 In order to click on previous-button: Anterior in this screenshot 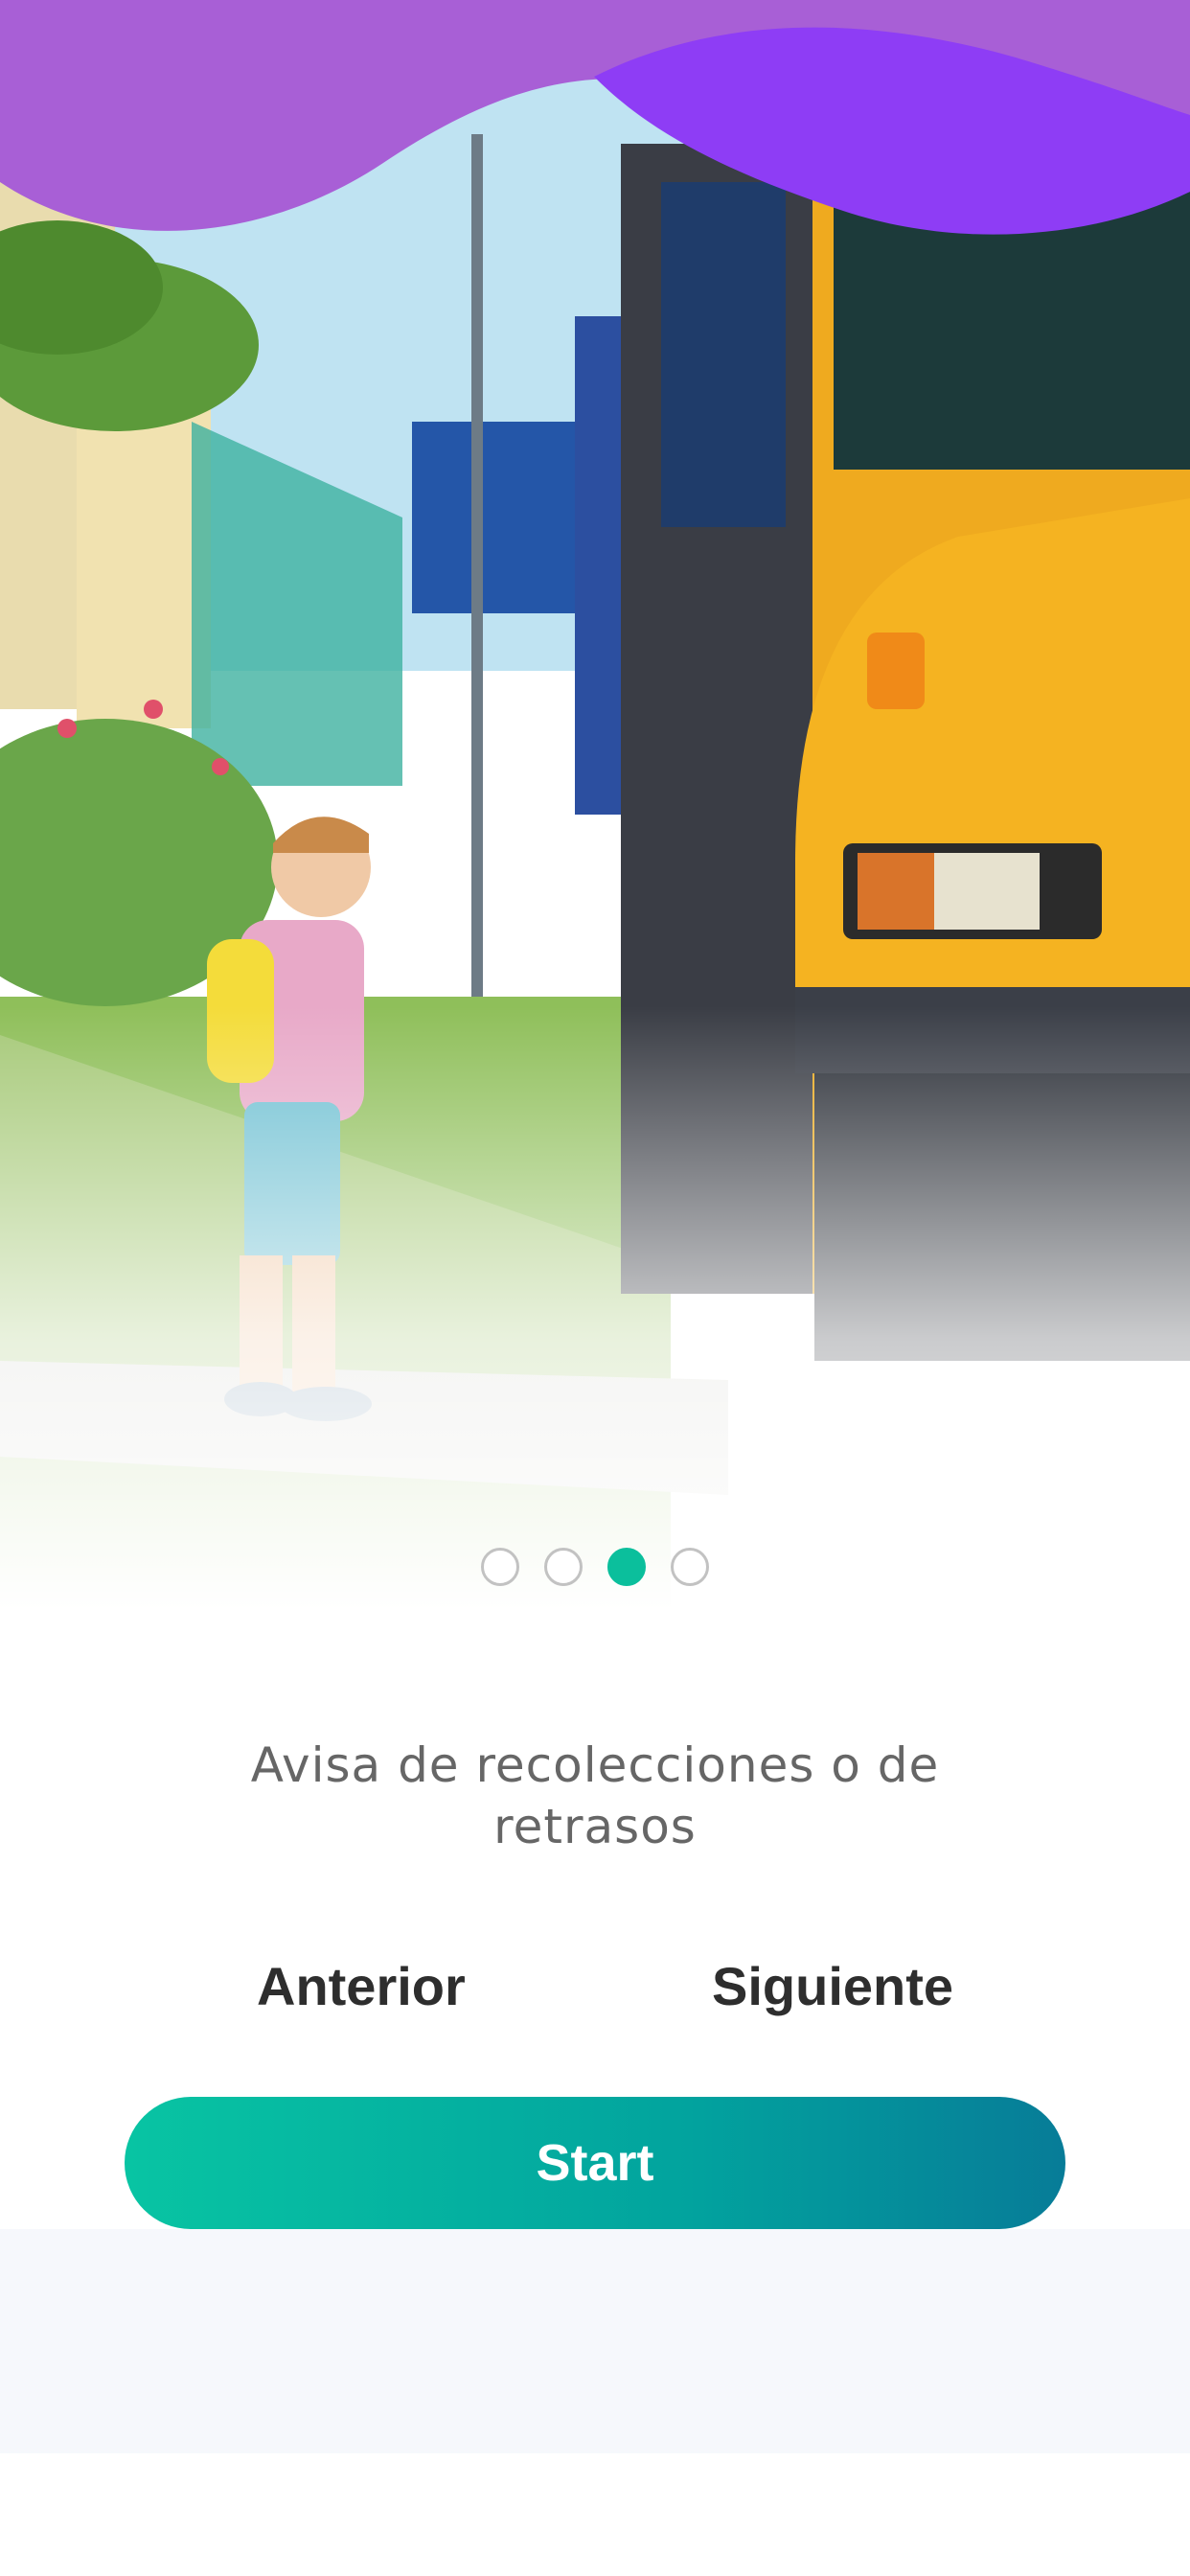, I will do `click(362, 1986)`.